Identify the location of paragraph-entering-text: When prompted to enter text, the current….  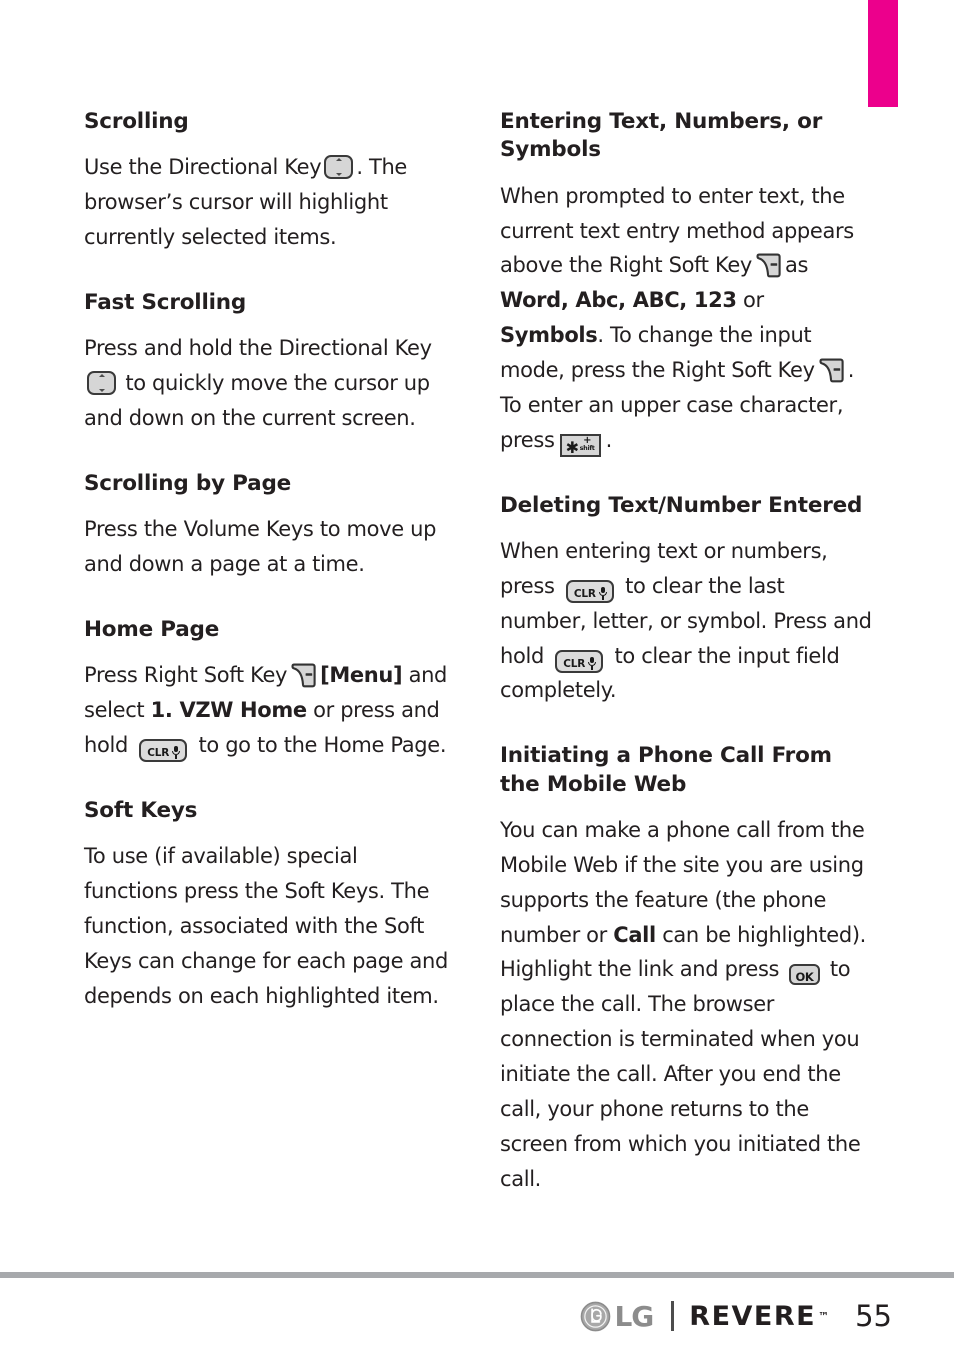
(686, 318).